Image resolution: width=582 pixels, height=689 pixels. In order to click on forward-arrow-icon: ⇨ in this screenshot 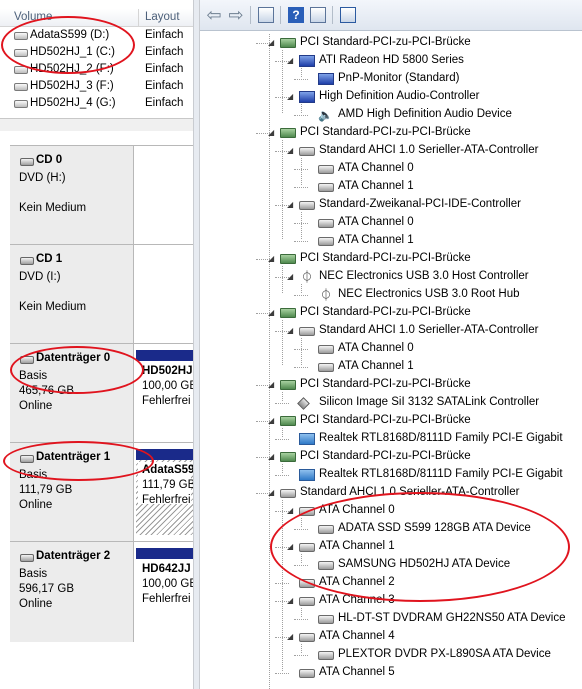, I will do `click(236, 15)`.